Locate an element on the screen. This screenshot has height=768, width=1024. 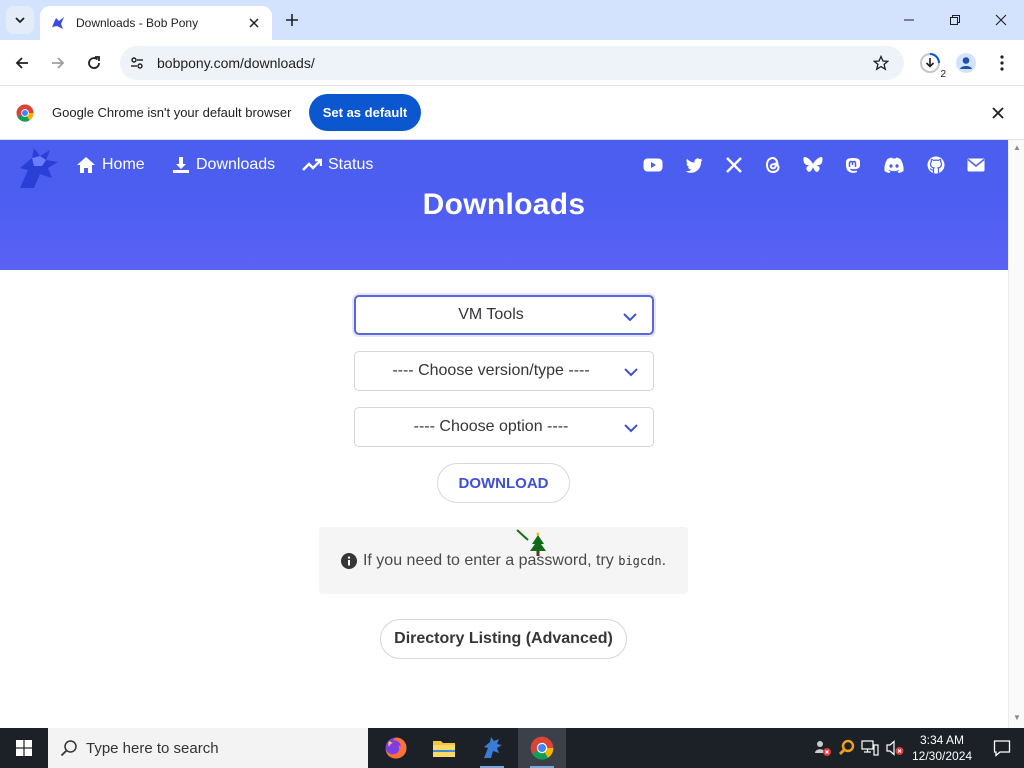
browser-tab: Downloads - Bob Pony is located at coordinates (156, 23).